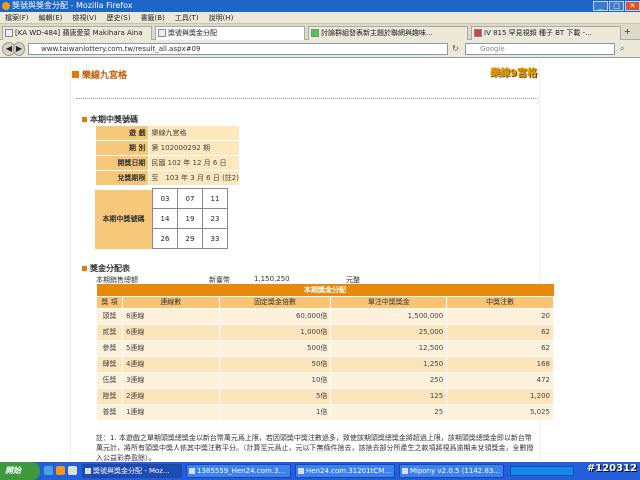 The image size is (640, 480). I want to click on maximize-button: □, so click(616, 6).